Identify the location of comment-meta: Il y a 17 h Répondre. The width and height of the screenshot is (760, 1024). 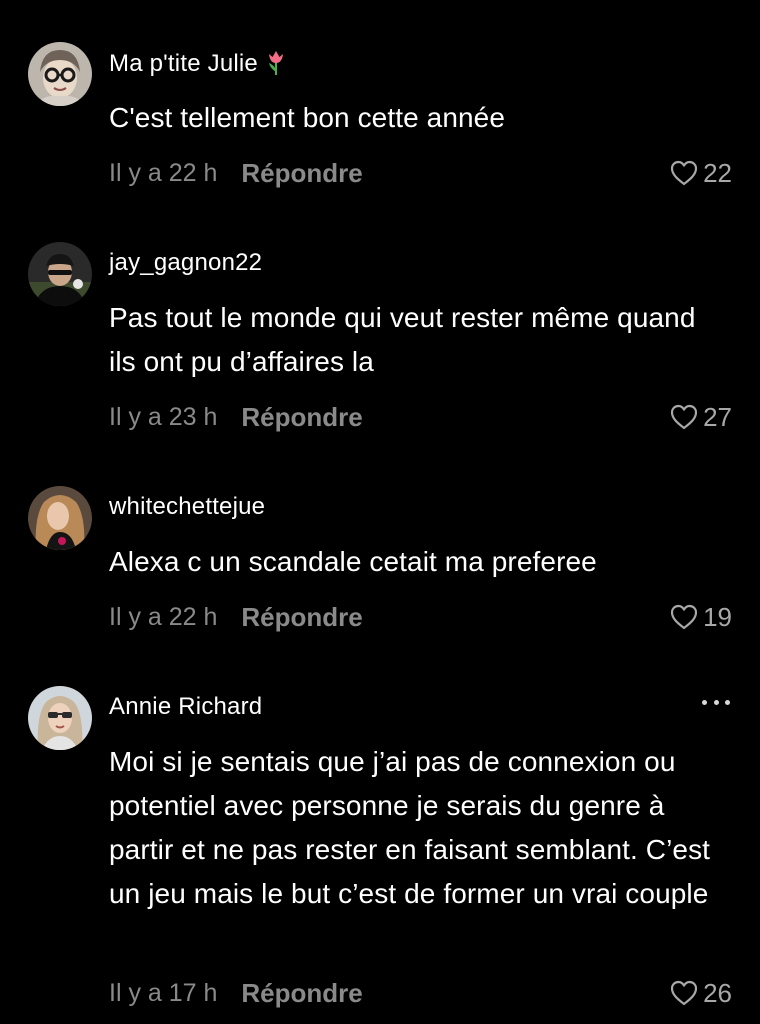
(236, 993).